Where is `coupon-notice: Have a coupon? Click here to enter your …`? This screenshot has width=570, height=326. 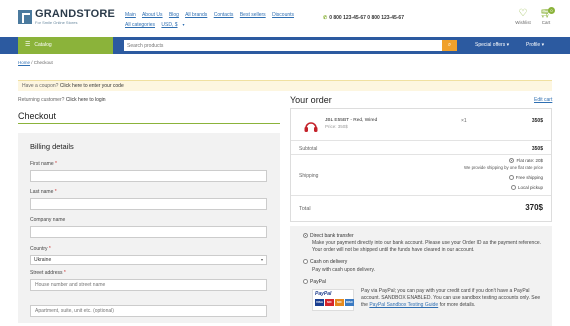
coupon-notice: Have a coupon? Click here to enter your … is located at coordinates (285, 85).